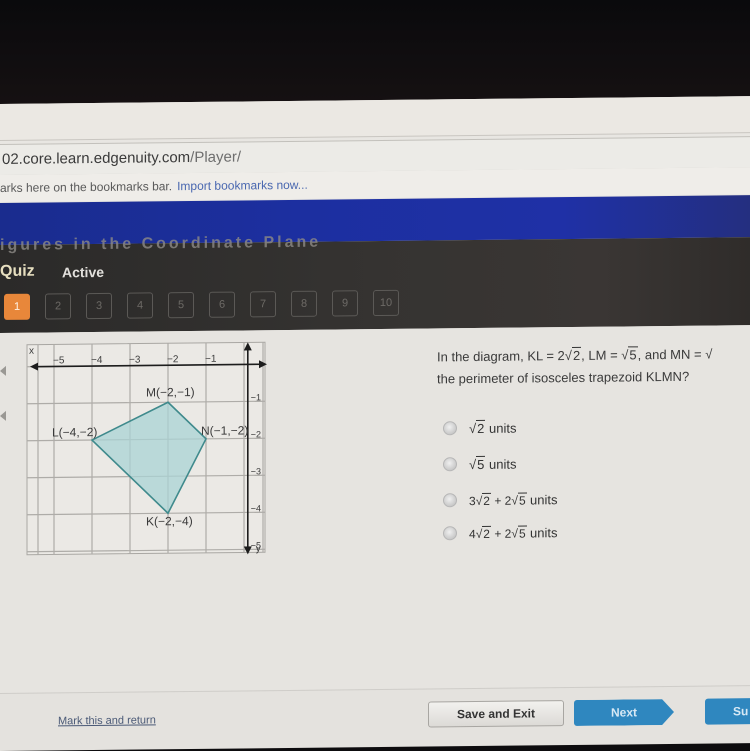 Image resolution: width=750 pixels, height=751 pixels. Describe the element at coordinates (601, 355) in the screenshot. I see `prompt-text: , LM =` at that location.